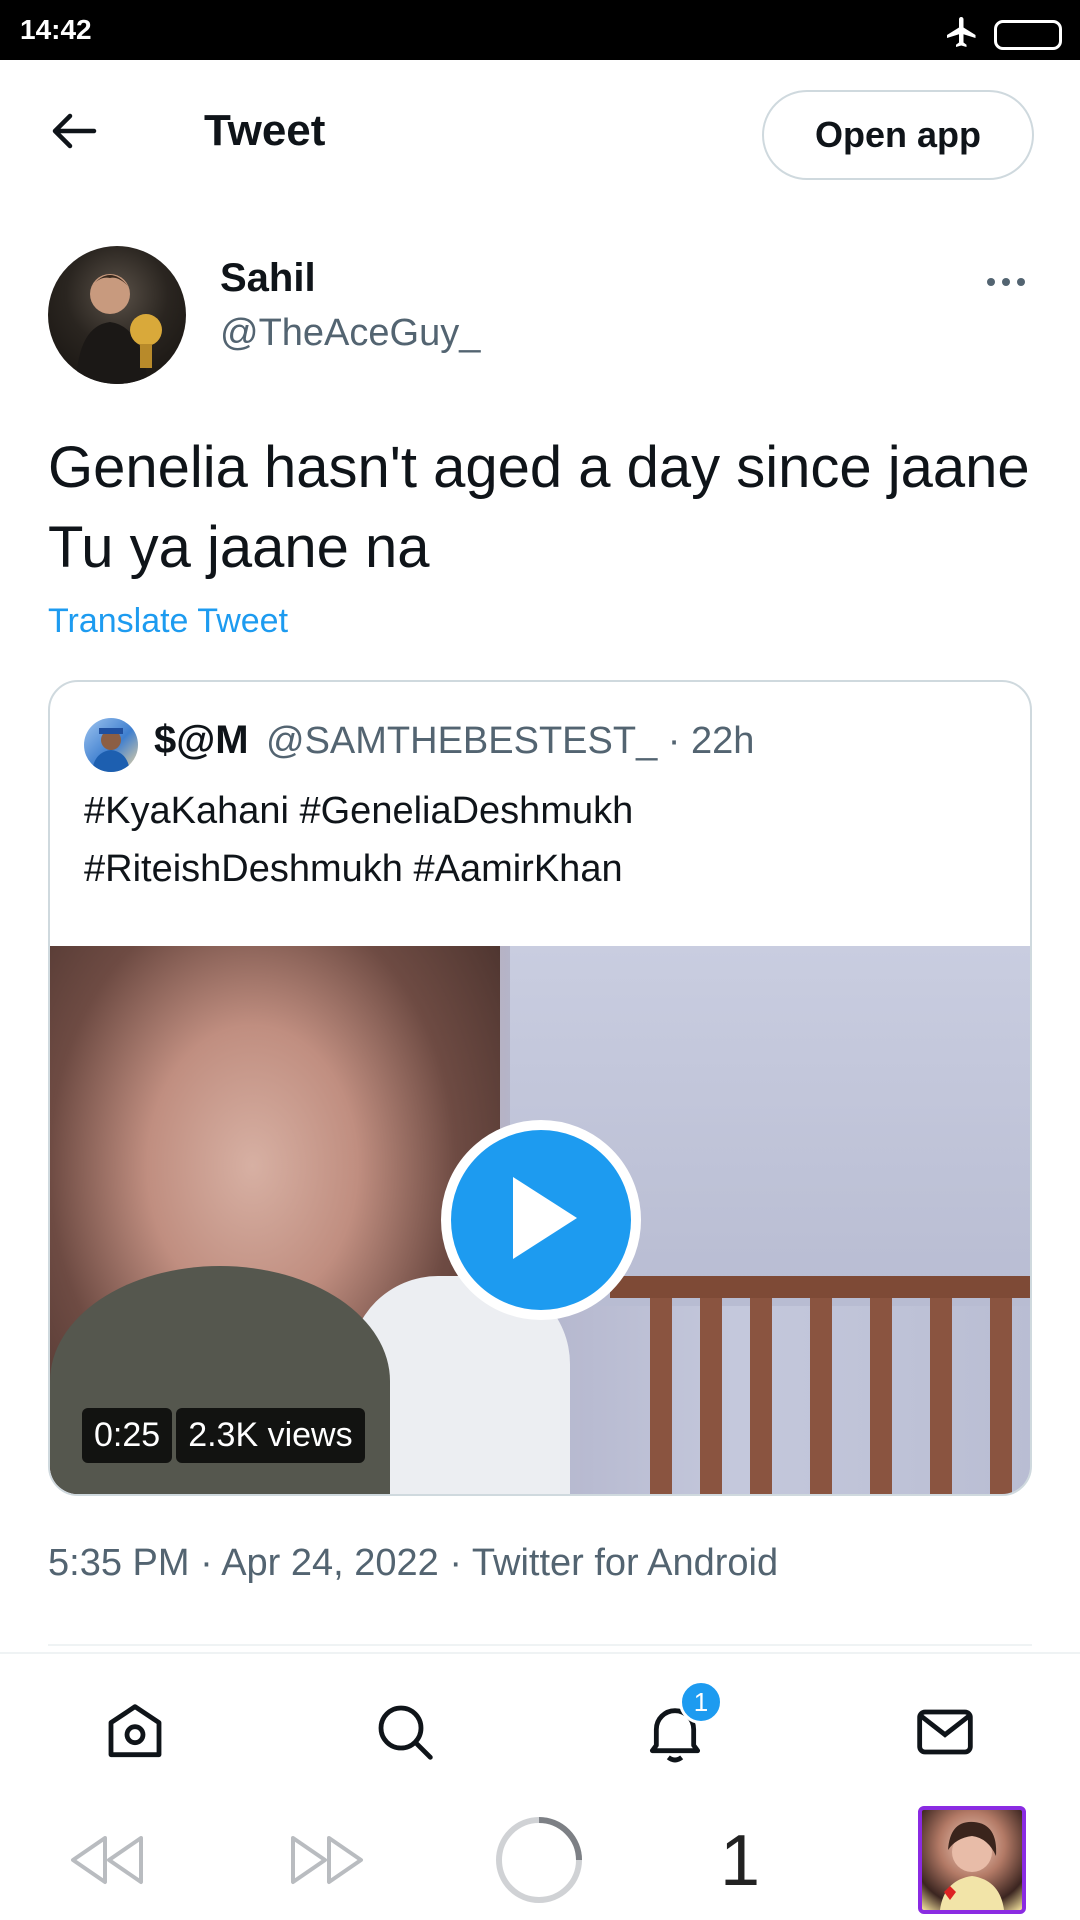 Image resolution: width=1080 pixels, height=1920 pixels. I want to click on quoted-author-handle: @SAMTHEBESTEST_ · 22h, so click(510, 741).